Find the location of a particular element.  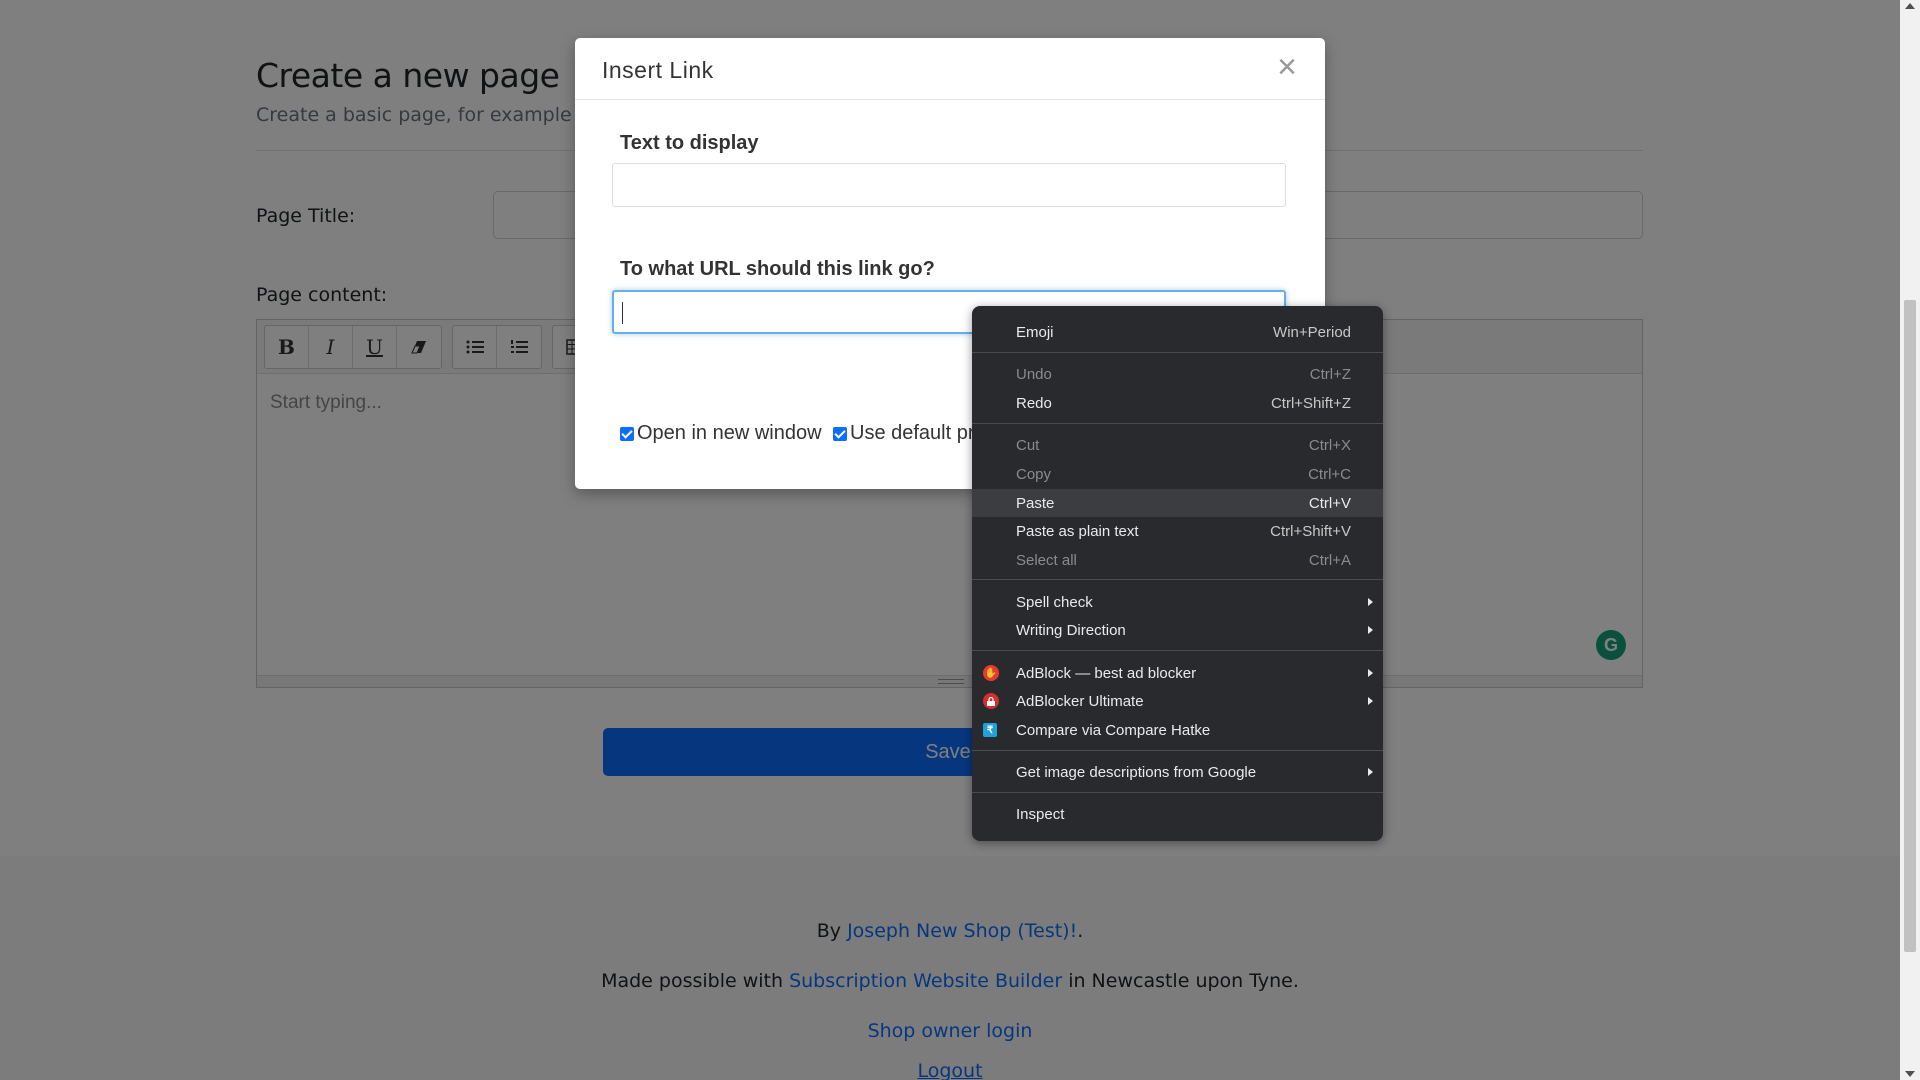

adblocker-ultimate-lock-icon is located at coordinates (991, 701).